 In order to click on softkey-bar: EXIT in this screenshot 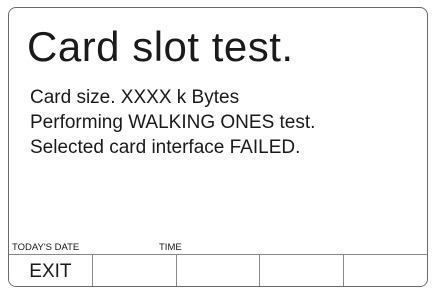, I will do `click(218, 270)`.